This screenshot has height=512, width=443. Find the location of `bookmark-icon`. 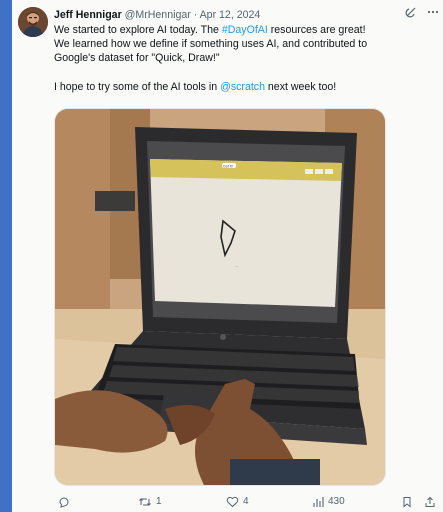

bookmark-icon is located at coordinates (407, 502).